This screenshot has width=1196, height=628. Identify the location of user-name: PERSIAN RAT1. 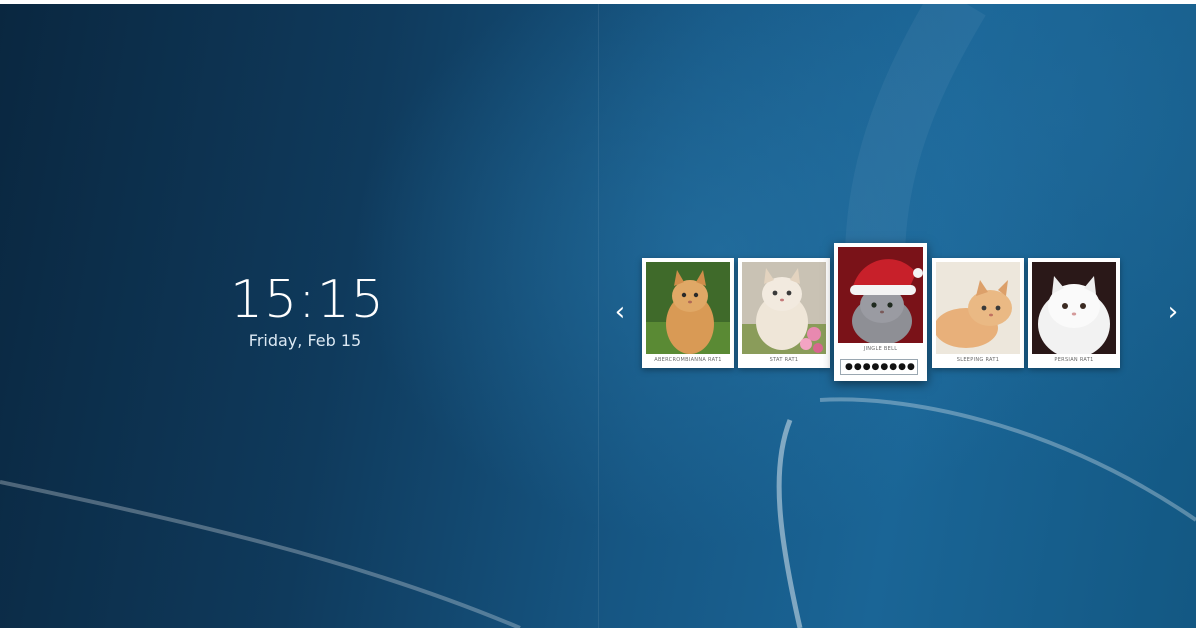
(1074, 360).